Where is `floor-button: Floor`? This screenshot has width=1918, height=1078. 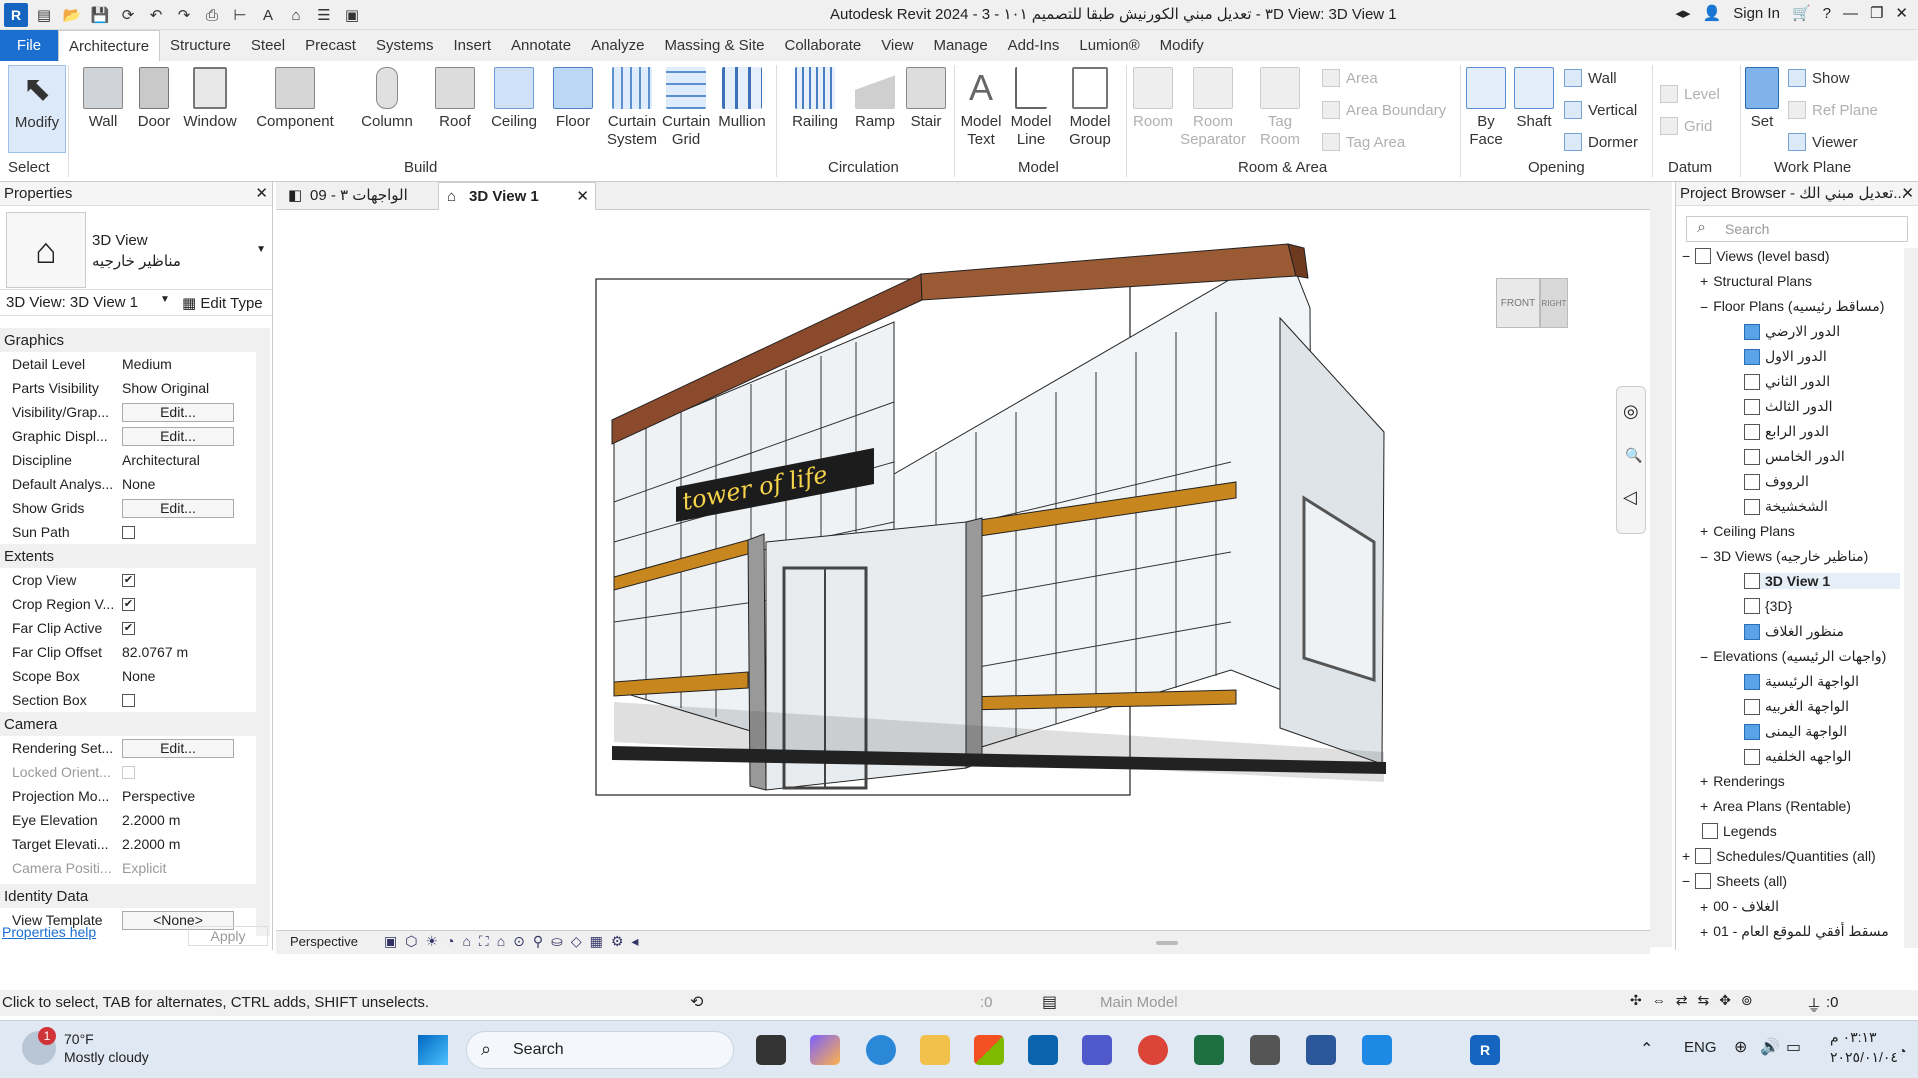 floor-button: Floor is located at coordinates (573, 99).